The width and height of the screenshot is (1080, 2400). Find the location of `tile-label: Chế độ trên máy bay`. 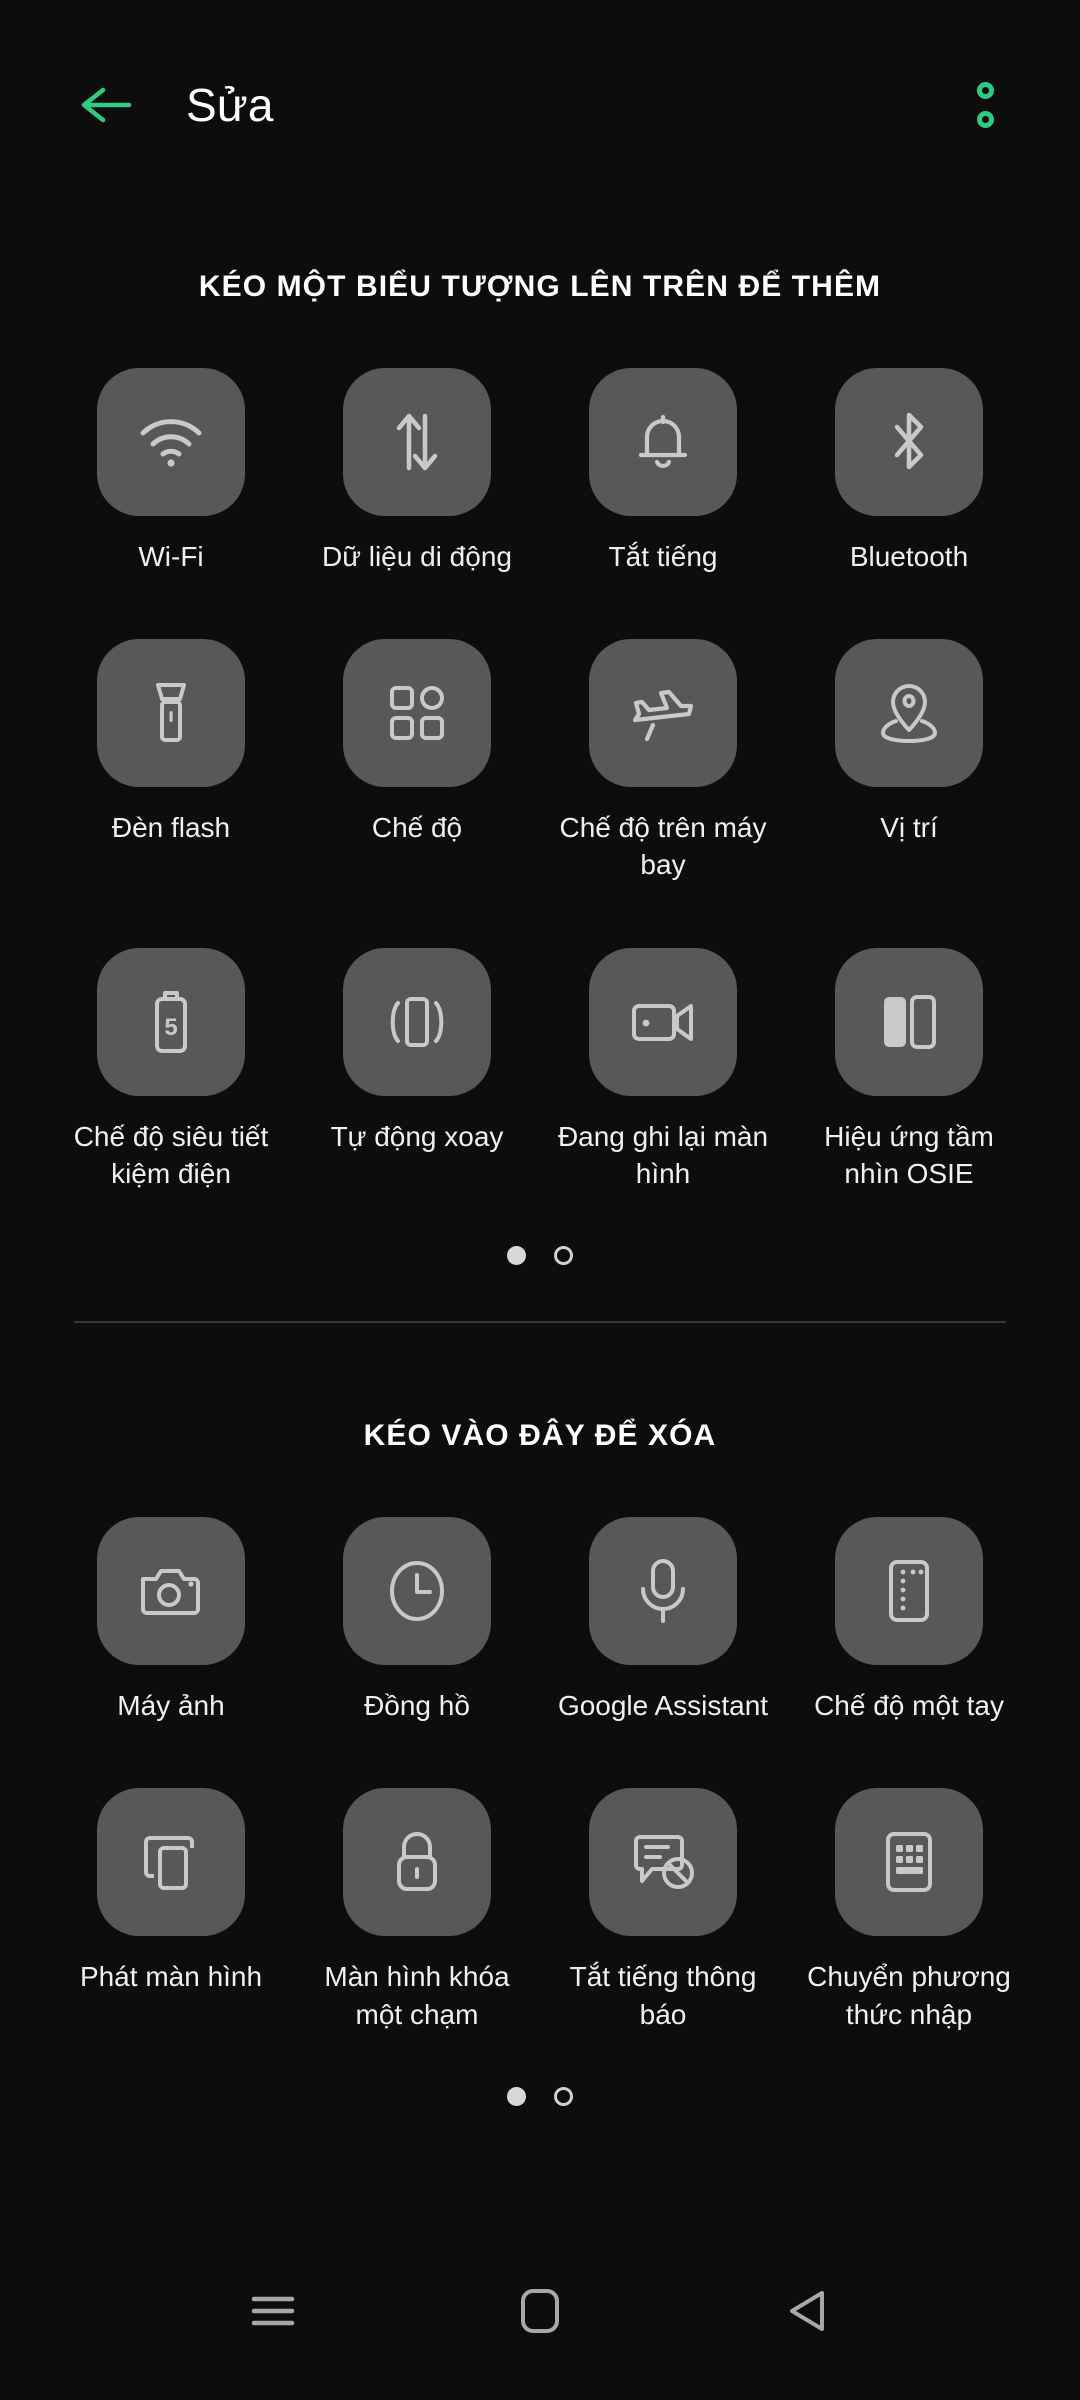

tile-label: Chế độ trên máy bay is located at coordinates (663, 846).